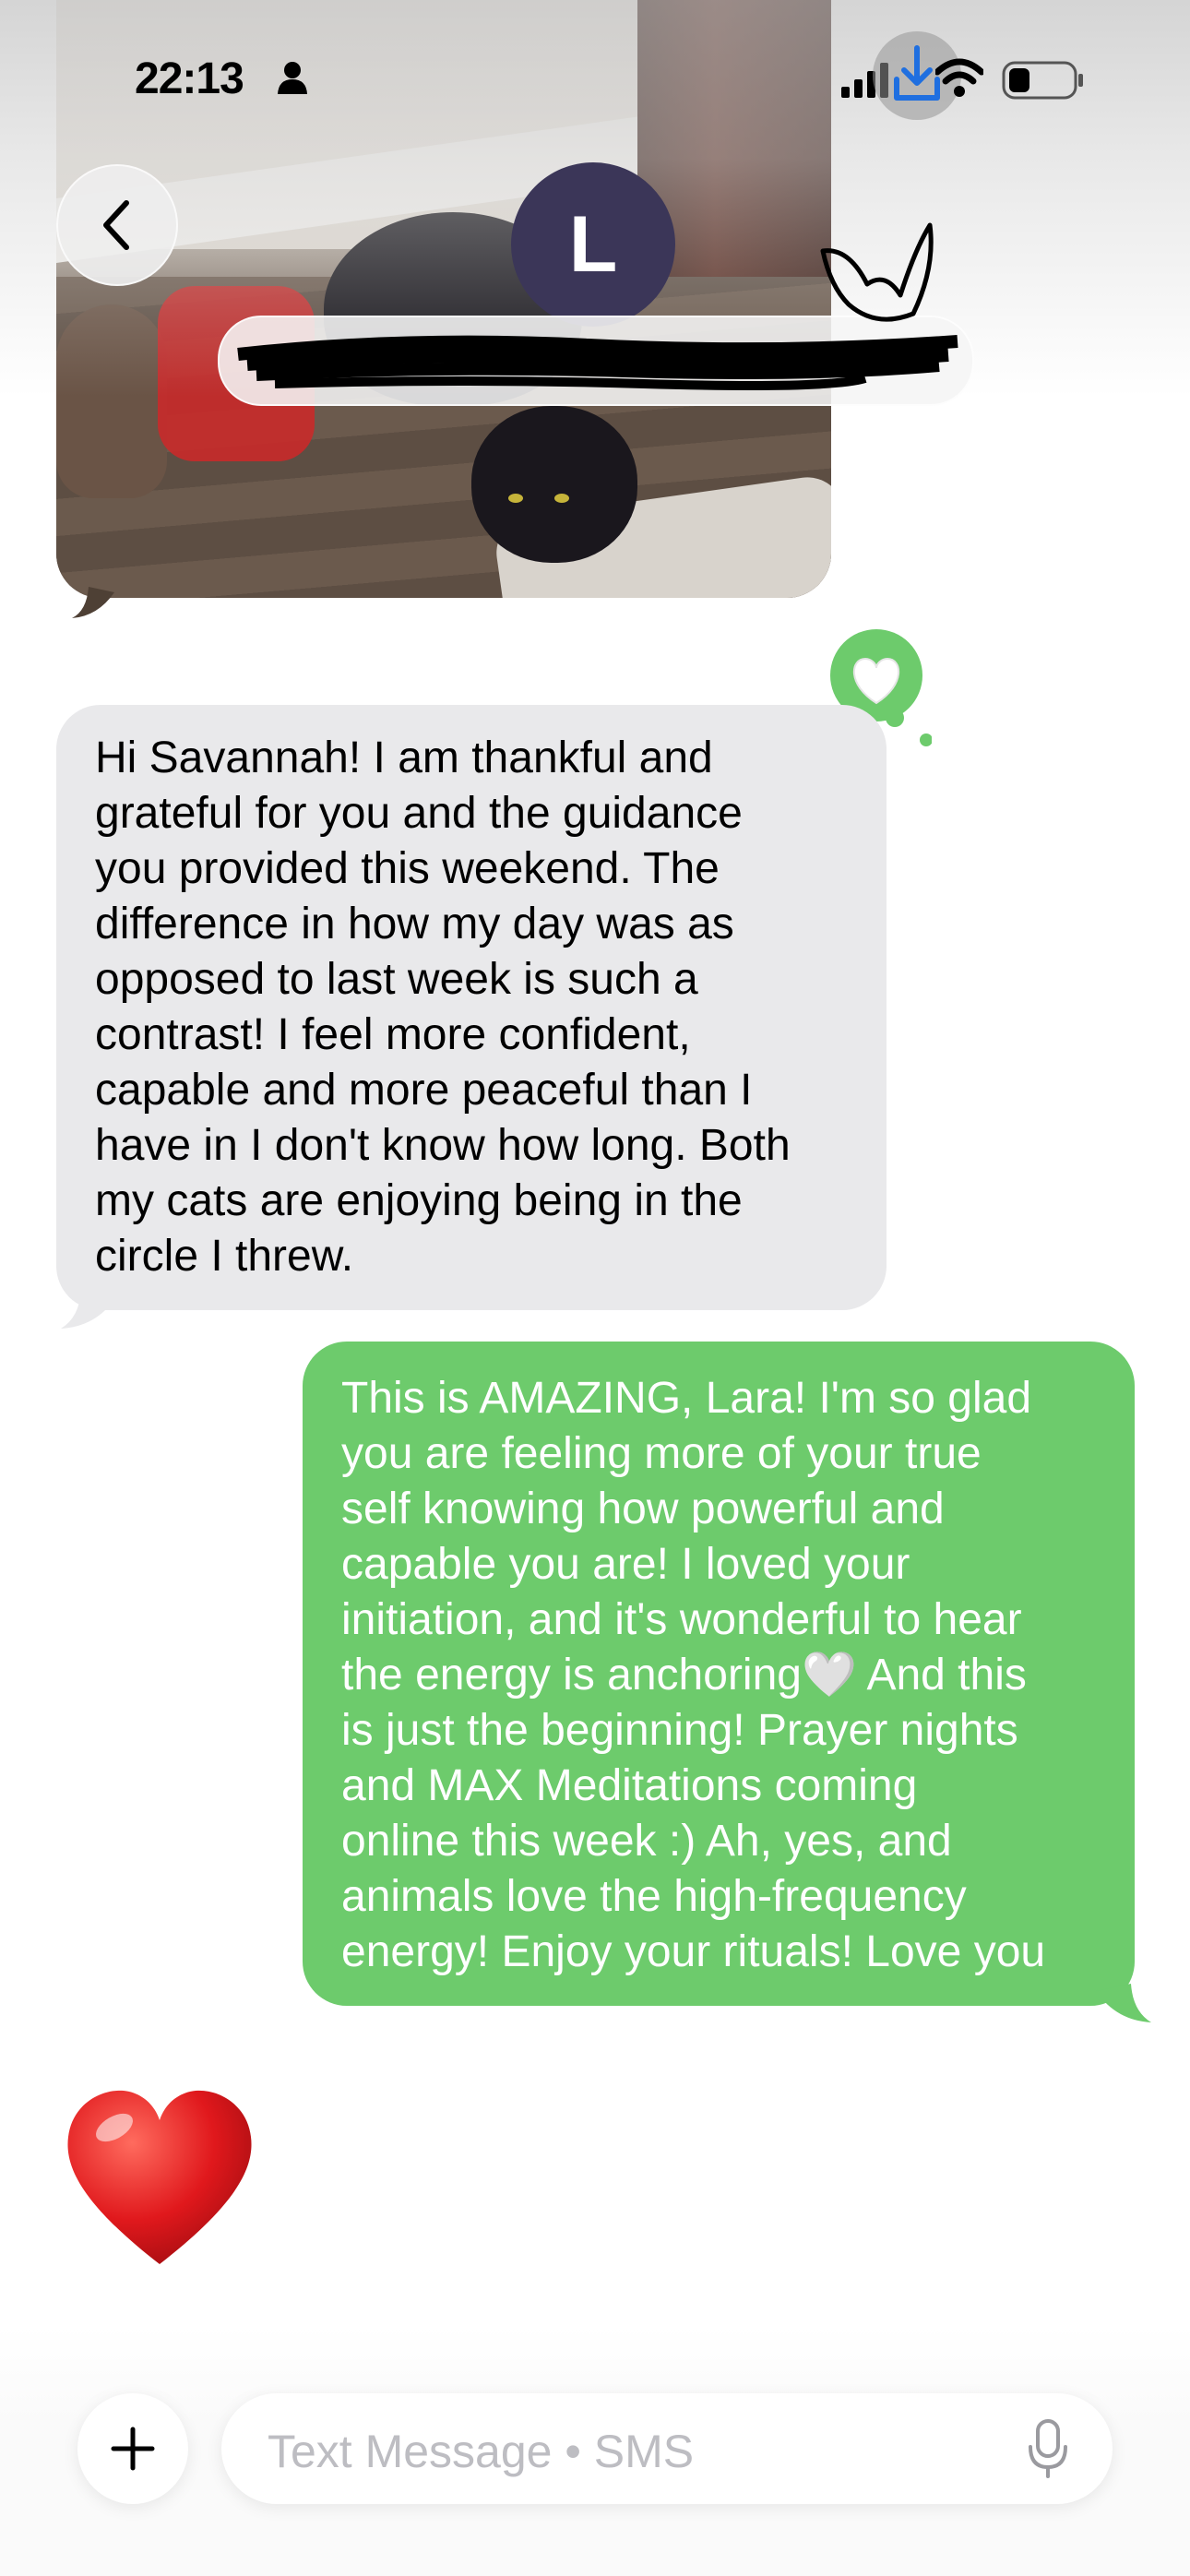 The height and width of the screenshot is (2576, 1190). What do you see at coordinates (661, 1453) in the screenshot?
I see `message-line: you are feeling more of your true` at bounding box center [661, 1453].